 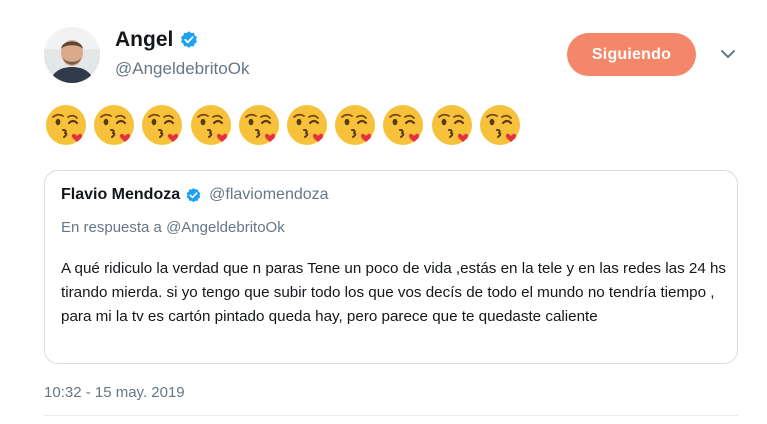 I want to click on author-name: Angel, so click(x=157, y=40).